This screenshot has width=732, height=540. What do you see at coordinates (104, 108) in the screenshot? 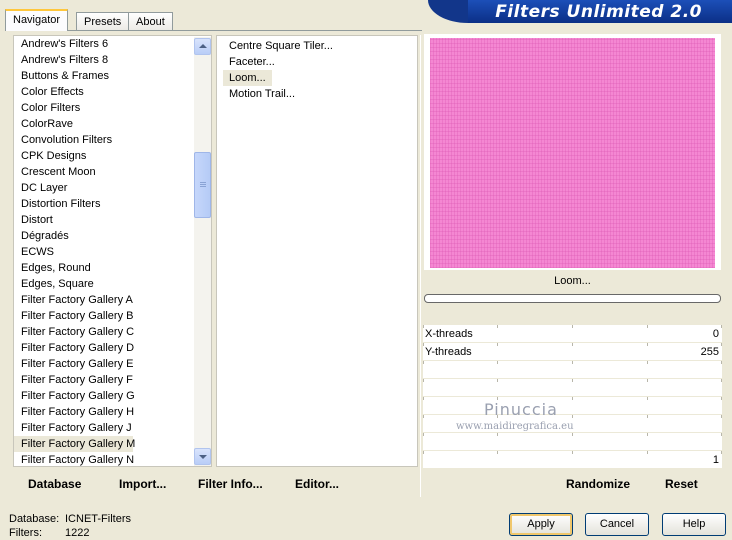
I see `category-item: Color Filters` at bounding box center [104, 108].